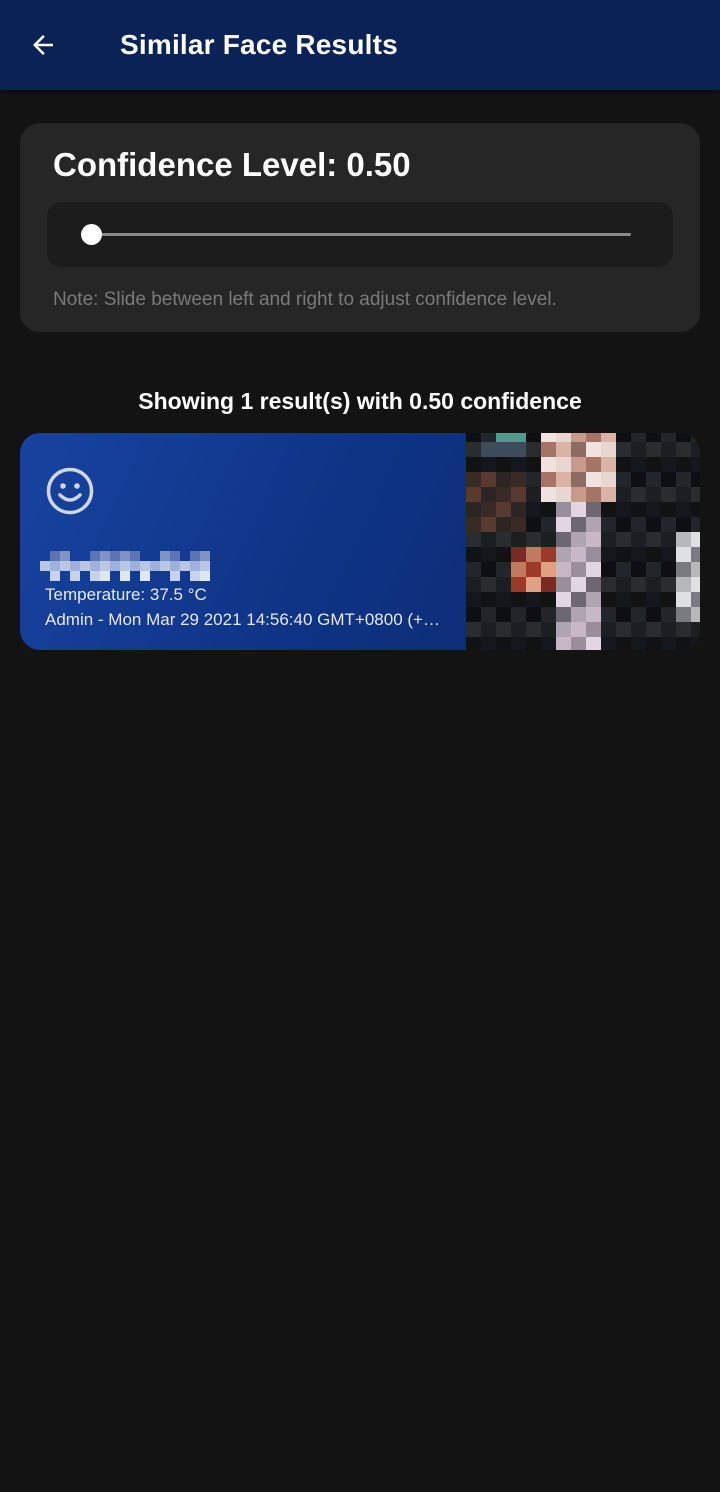 The height and width of the screenshot is (1492, 720). What do you see at coordinates (70, 491) in the screenshot?
I see `smiley-face-icon` at bounding box center [70, 491].